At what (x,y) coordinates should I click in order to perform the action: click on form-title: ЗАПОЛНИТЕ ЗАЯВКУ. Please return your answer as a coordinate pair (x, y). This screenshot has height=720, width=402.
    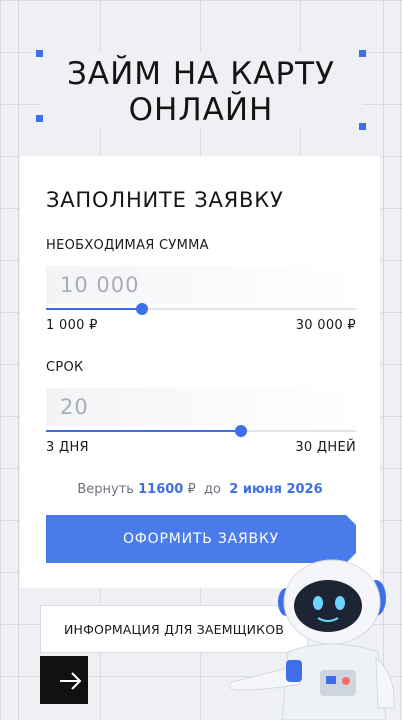
    Looking at the image, I should click on (165, 200).